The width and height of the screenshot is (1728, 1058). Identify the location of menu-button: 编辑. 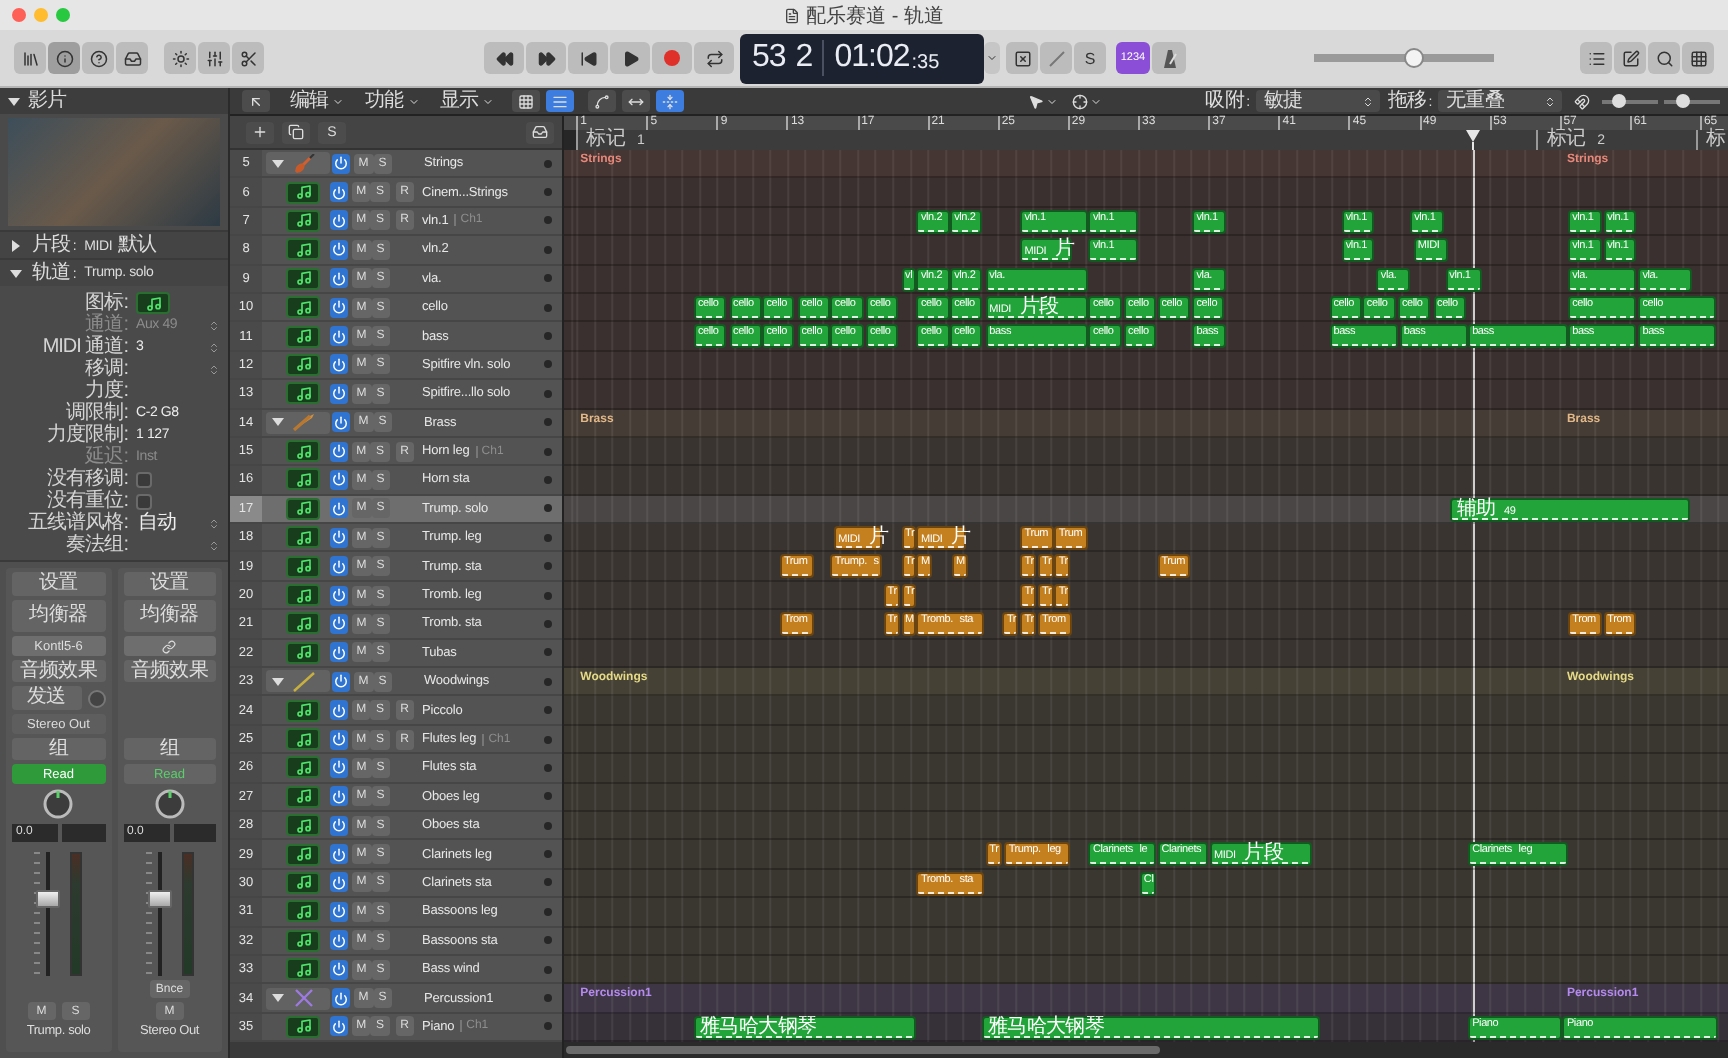
(316, 101).